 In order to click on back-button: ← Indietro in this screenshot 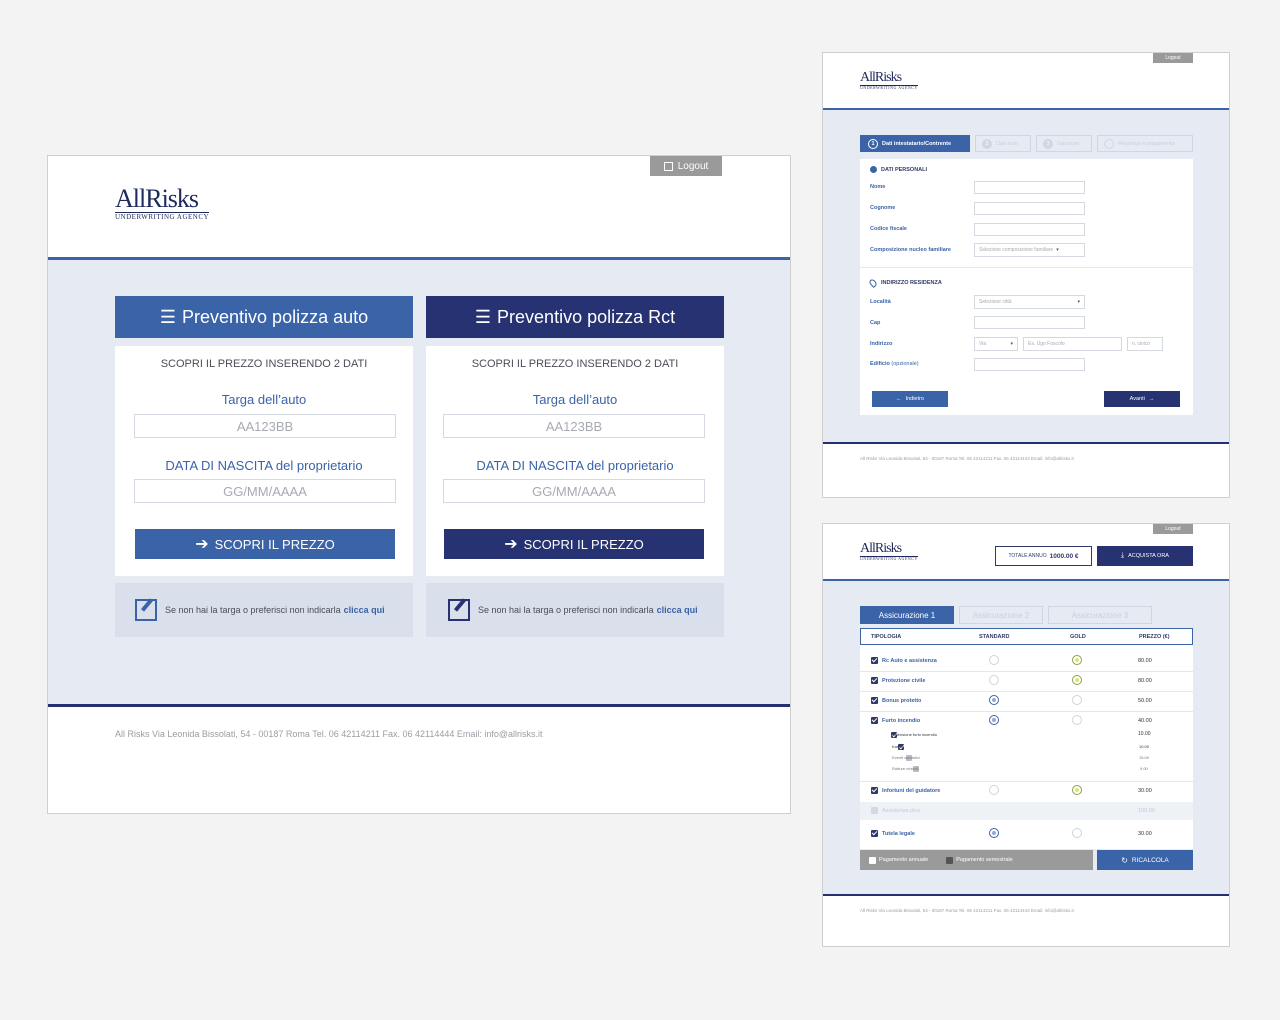, I will do `click(910, 399)`.